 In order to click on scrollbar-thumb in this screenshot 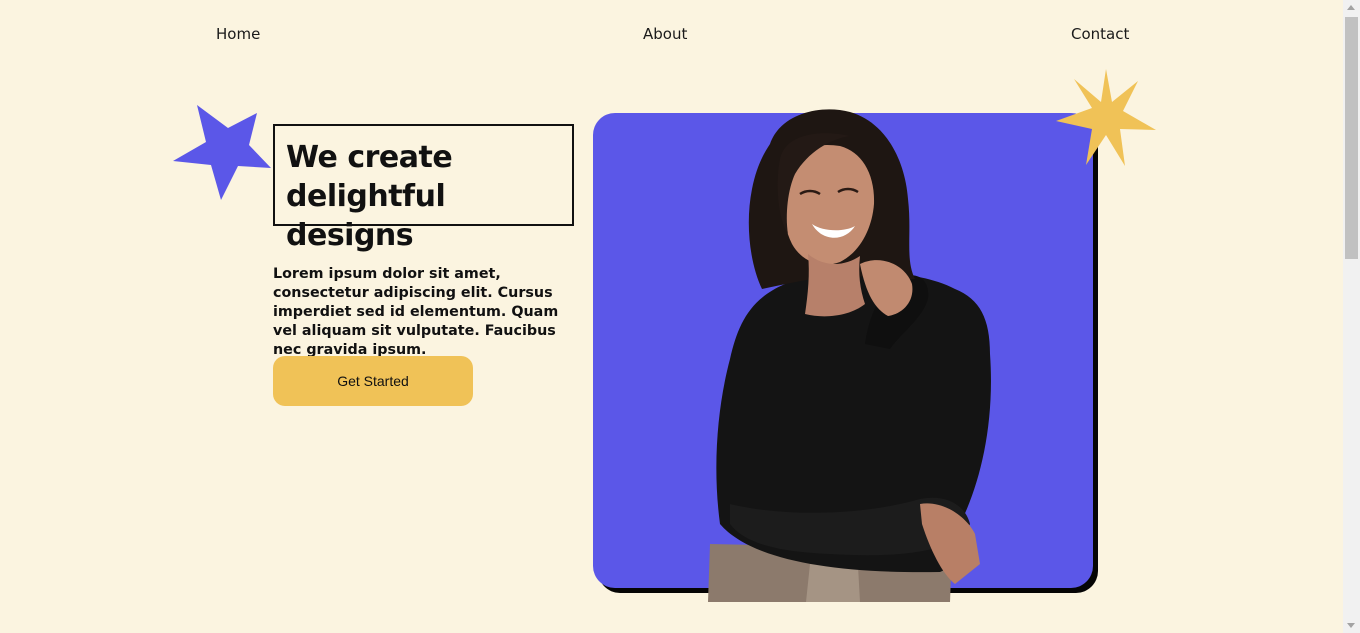, I will do `click(1351, 138)`.